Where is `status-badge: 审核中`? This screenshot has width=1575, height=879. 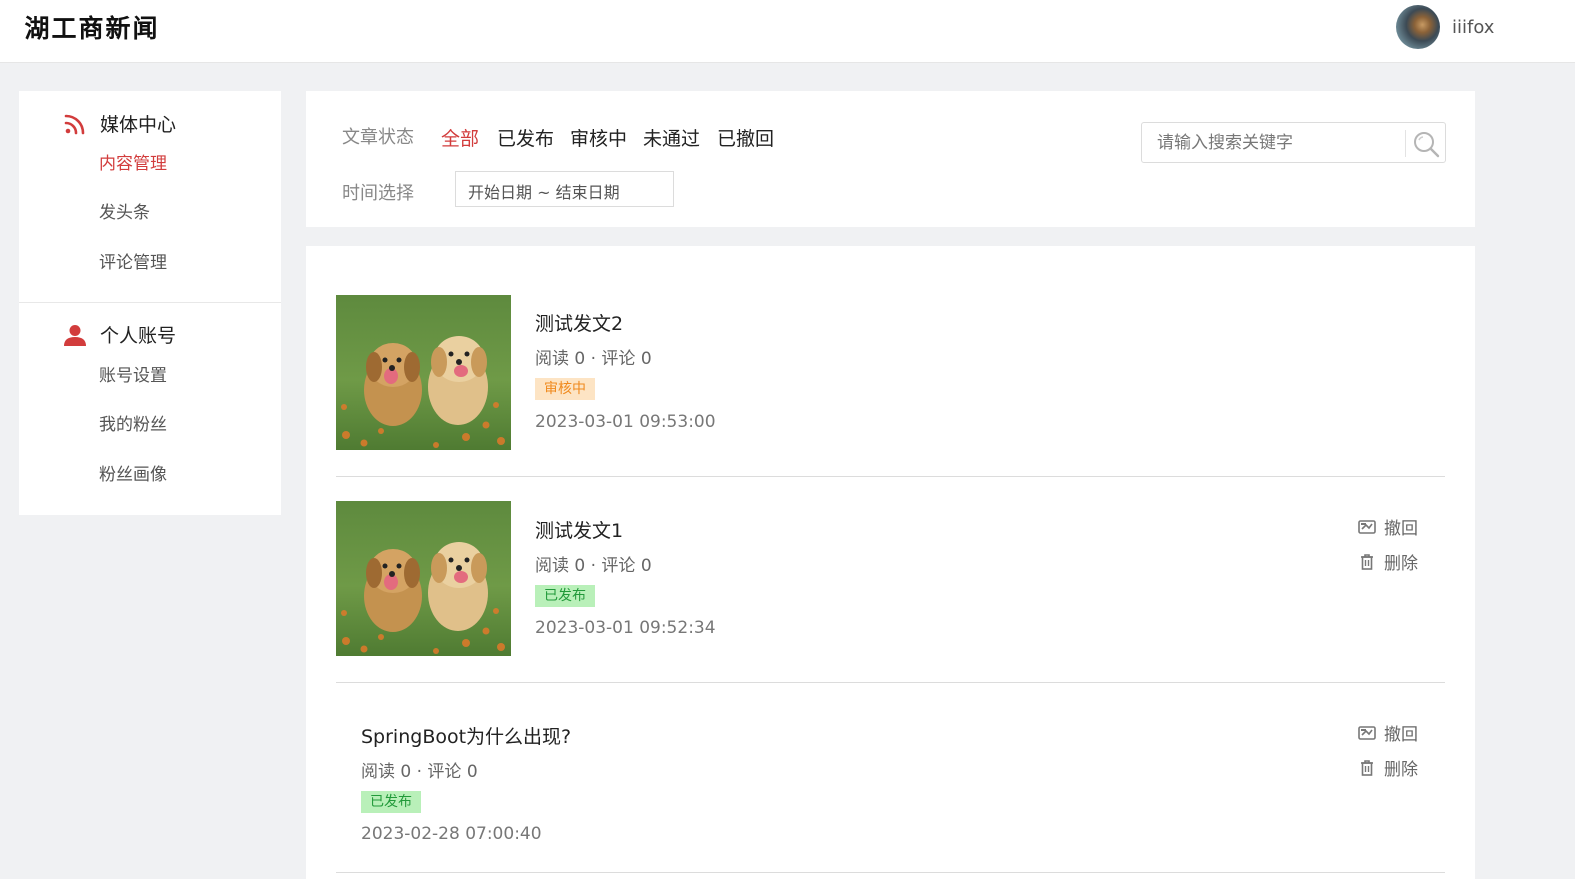
status-badge: 审核中 is located at coordinates (565, 389).